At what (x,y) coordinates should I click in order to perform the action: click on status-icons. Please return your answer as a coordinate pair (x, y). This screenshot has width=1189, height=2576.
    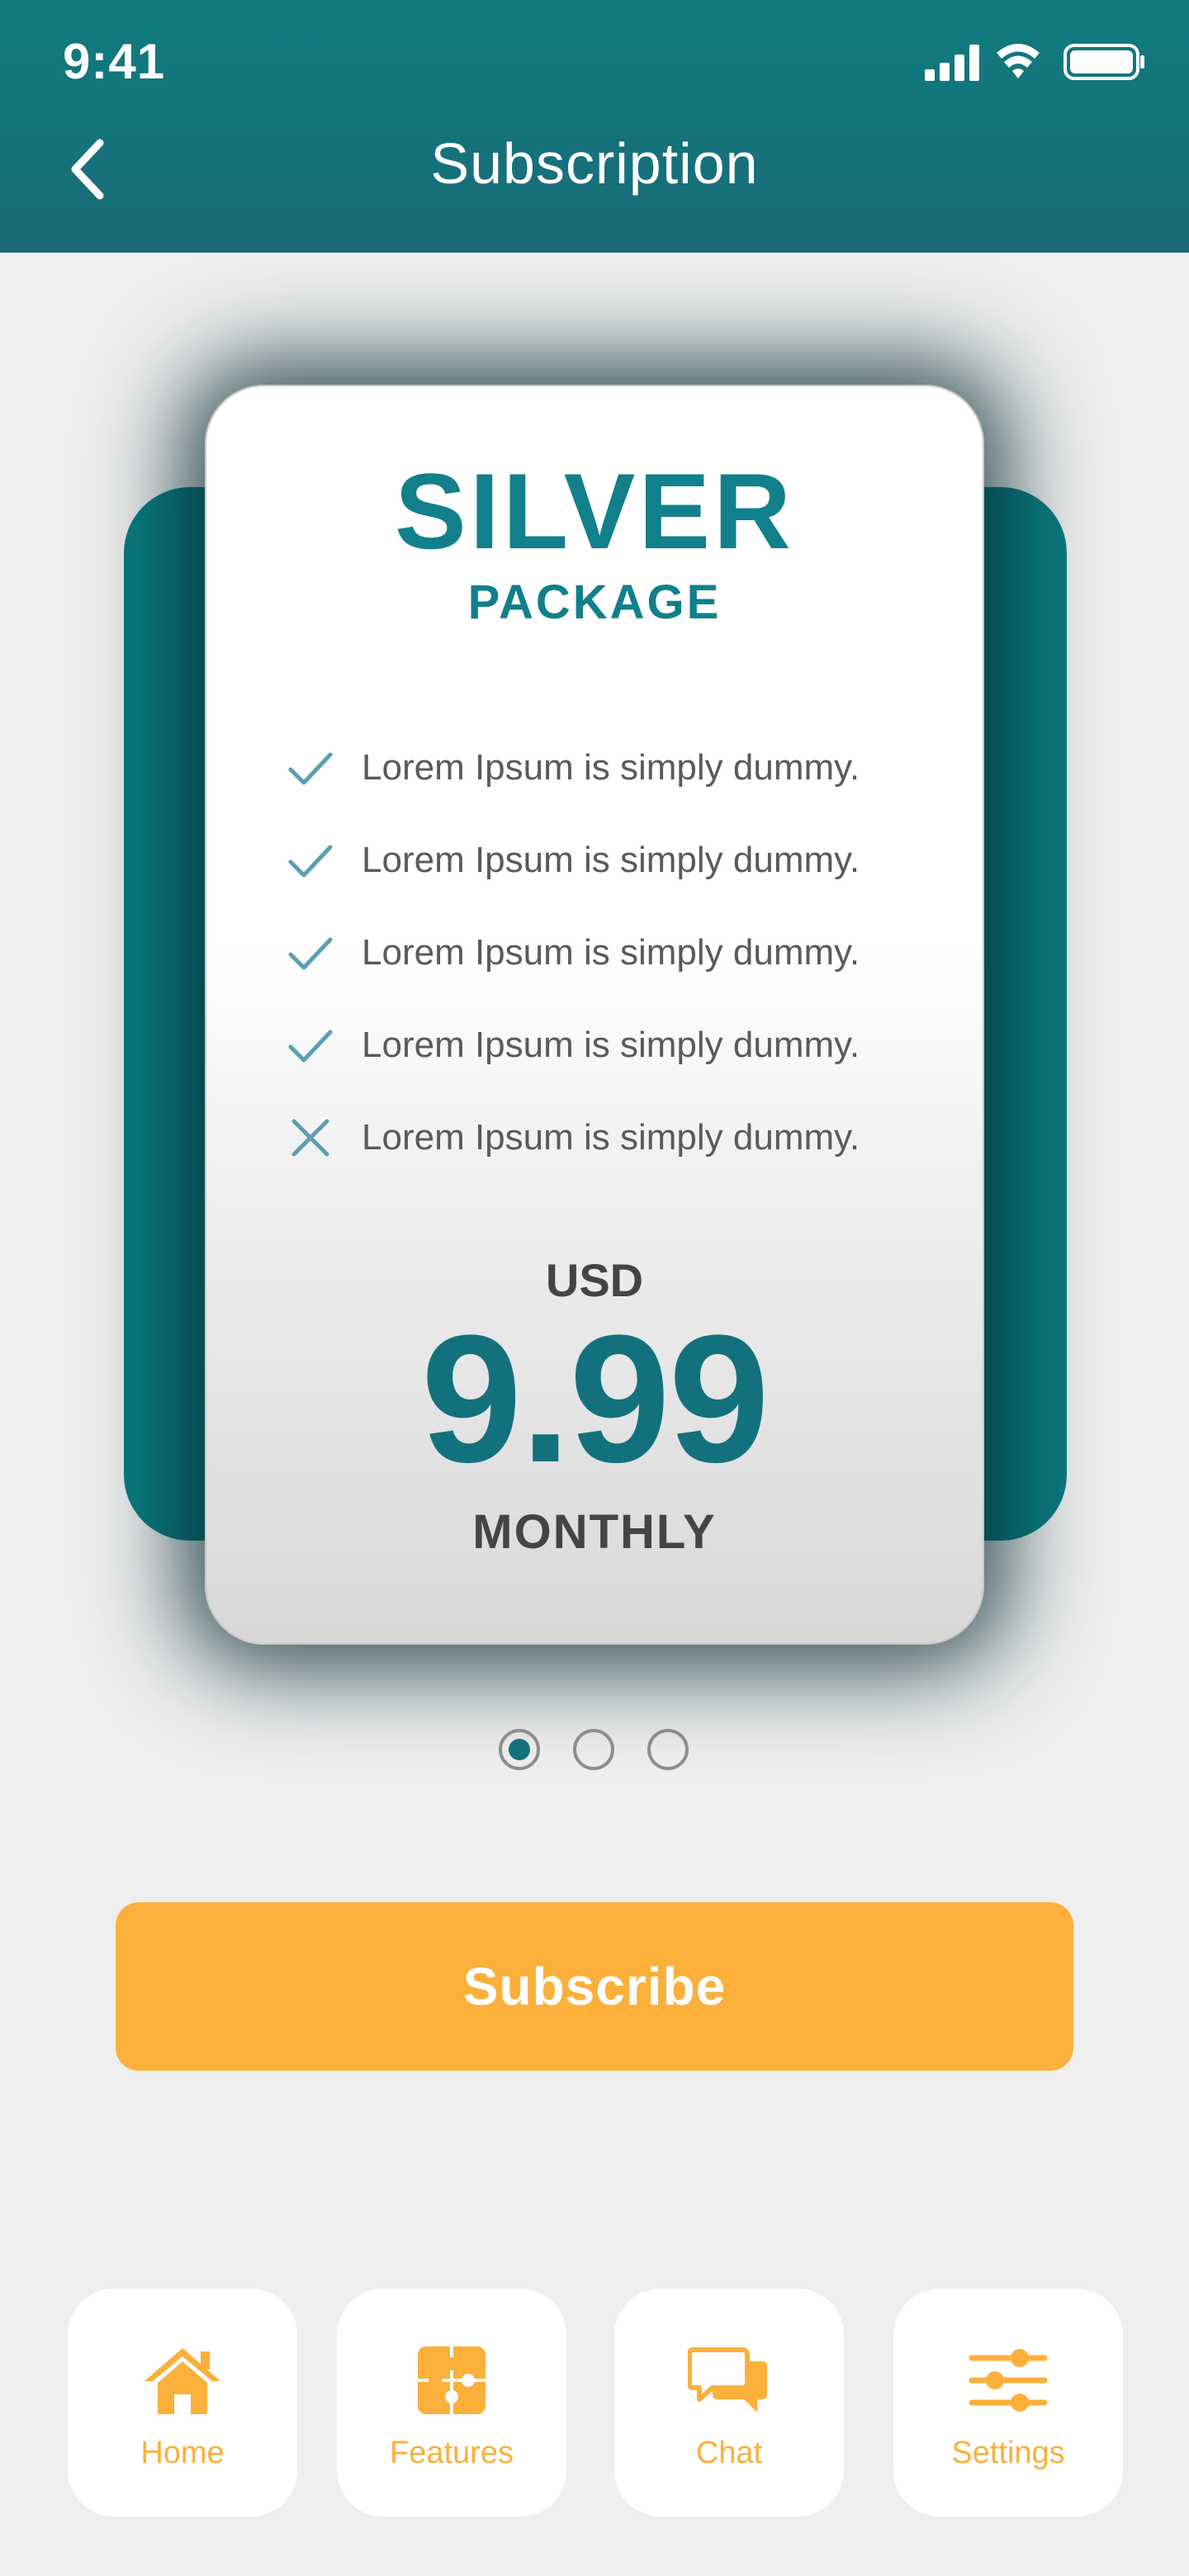
    Looking at the image, I should click on (1034, 62).